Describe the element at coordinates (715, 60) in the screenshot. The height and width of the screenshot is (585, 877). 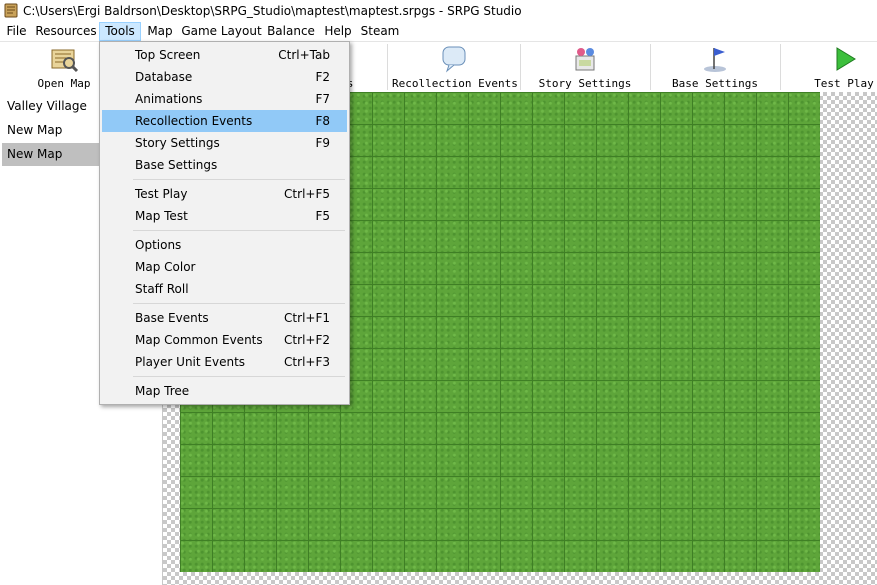
I see `base-settings-icon` at that location.